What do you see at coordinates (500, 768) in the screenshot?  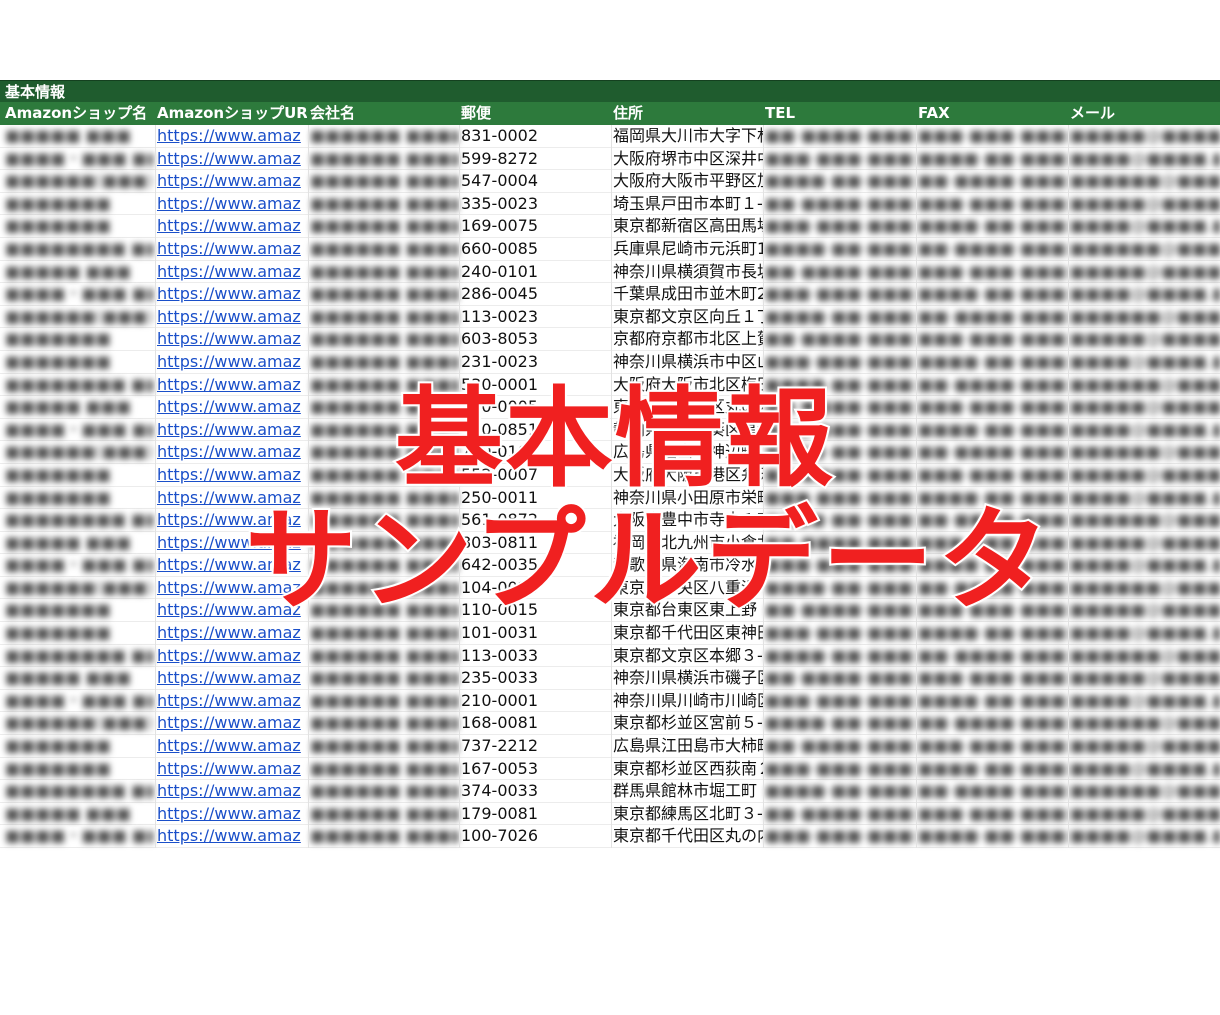 I see `cell-zip: 167-0053` at bounding box center [500, 768].